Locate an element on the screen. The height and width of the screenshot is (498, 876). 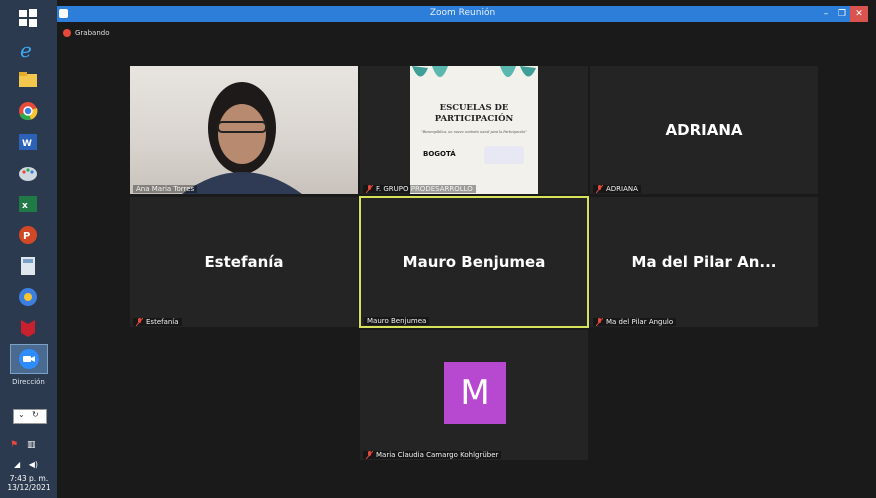
window-controls: – ❐ ✕ is located at coordinates (843, 14).